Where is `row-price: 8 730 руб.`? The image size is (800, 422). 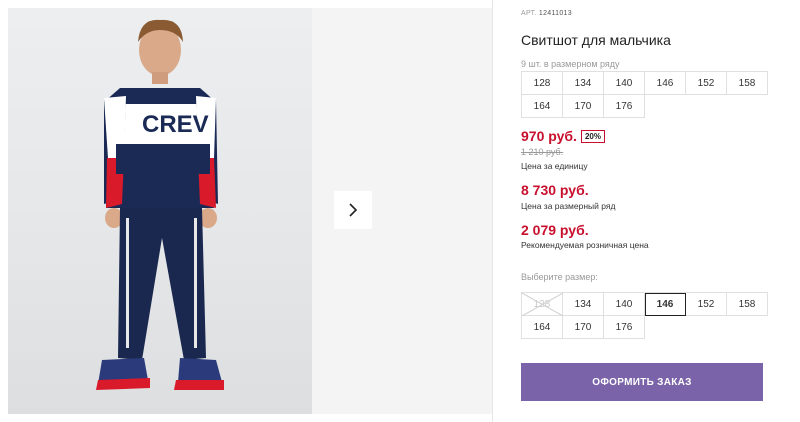 row-price: 8 730 руб. is located at coordinates (555, 190).